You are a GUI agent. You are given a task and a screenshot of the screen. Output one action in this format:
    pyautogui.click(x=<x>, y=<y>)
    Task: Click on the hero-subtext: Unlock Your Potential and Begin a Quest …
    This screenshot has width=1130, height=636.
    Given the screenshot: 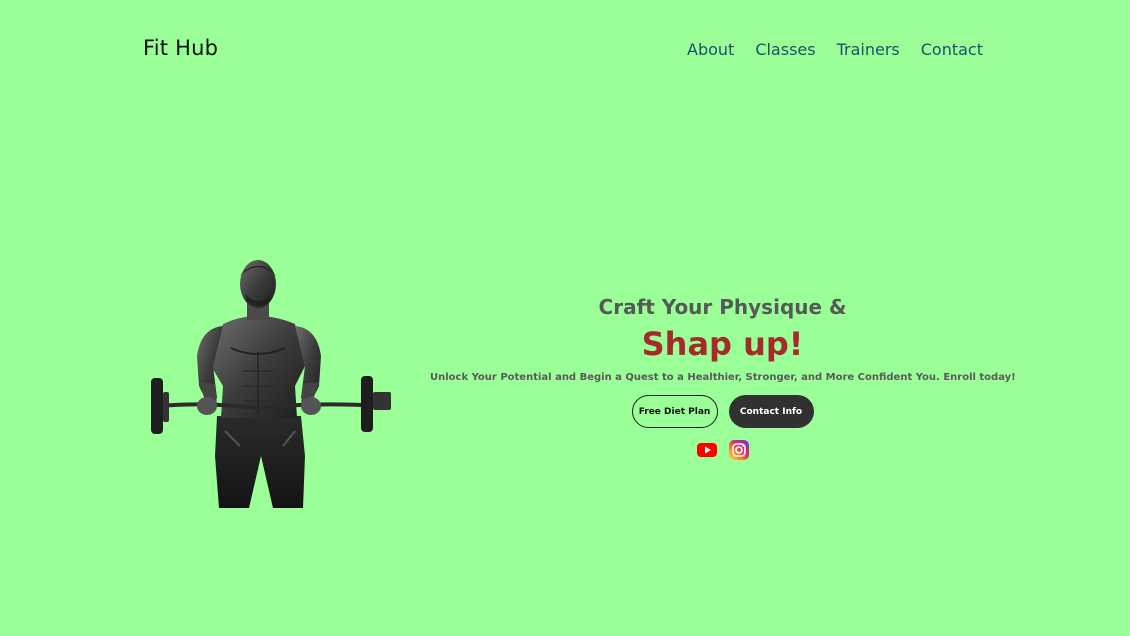 What is the action you would take?
    pyautogui.click(x=723, y=377)
    